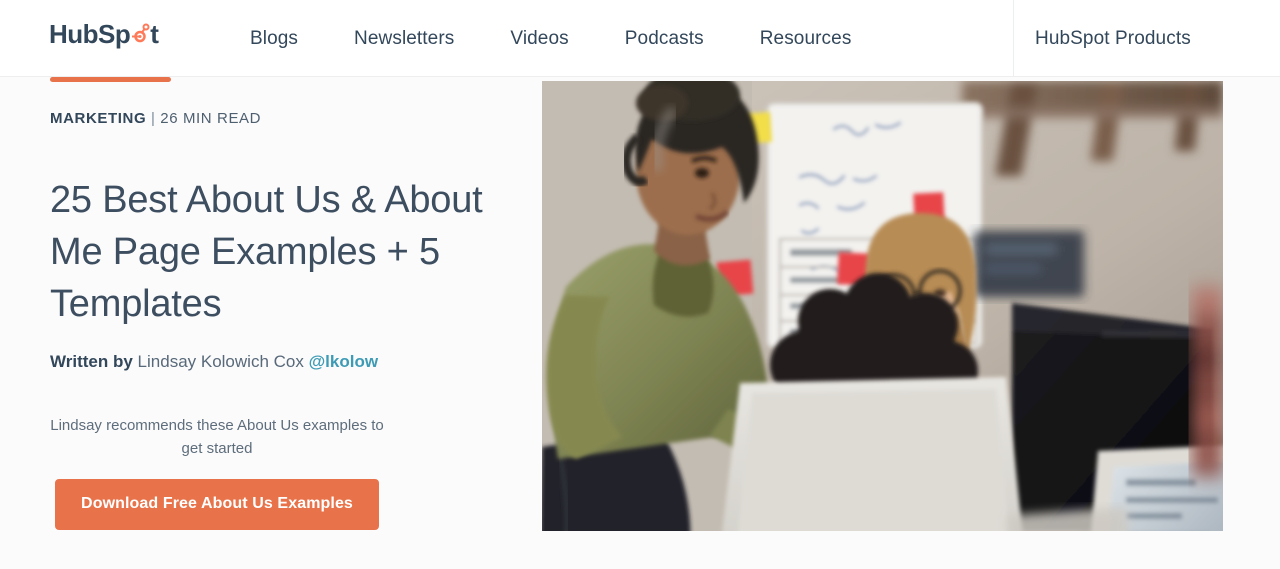  What do you see at coordinates (154, 34) in the screenshot?
I see `logo-text-after: t` at bounding box center [154, 34].